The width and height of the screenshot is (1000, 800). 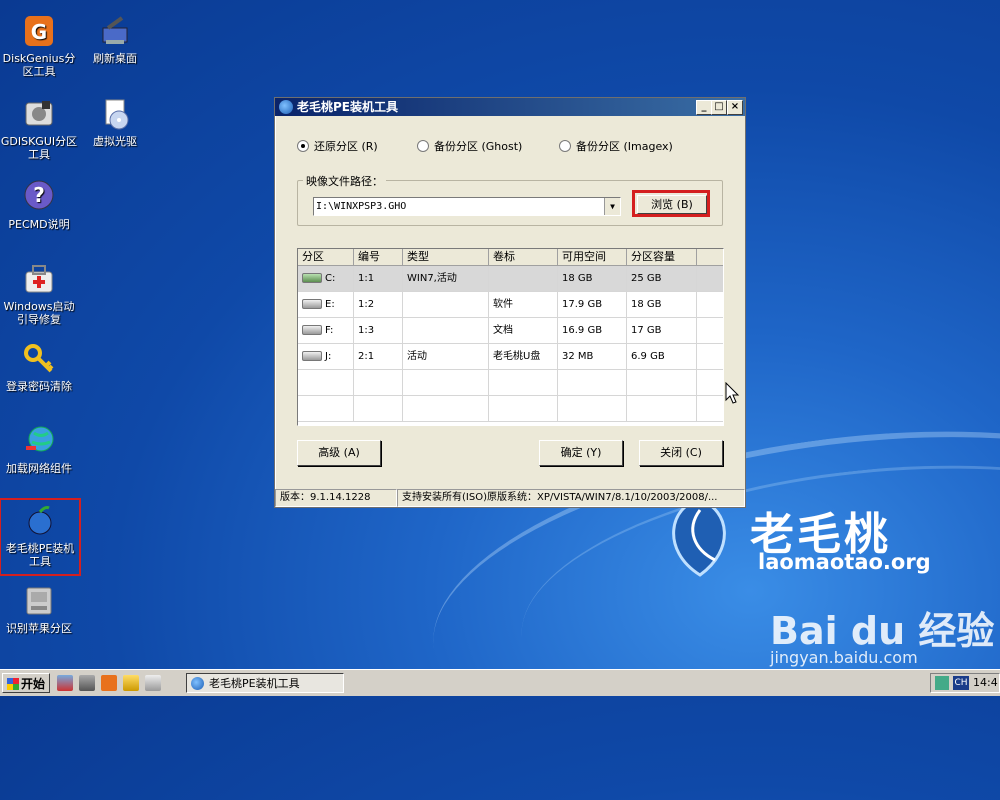 I want to click on mouse-cursor-icon, so click(x=732, y=393).